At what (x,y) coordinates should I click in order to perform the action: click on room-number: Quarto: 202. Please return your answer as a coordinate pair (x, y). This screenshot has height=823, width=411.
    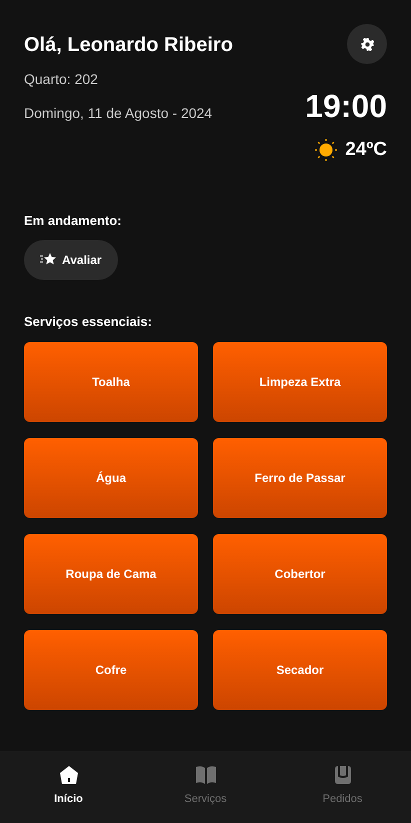
    Looking at the image, I should click on (61, 79).